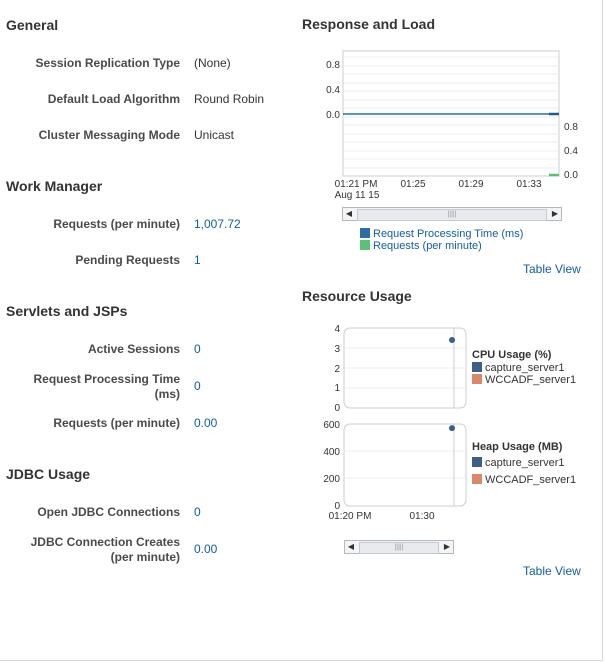 The height and width of the screenshot is (663, 606). I want to click on cpu-y-tick: 1, so click(337, 388).